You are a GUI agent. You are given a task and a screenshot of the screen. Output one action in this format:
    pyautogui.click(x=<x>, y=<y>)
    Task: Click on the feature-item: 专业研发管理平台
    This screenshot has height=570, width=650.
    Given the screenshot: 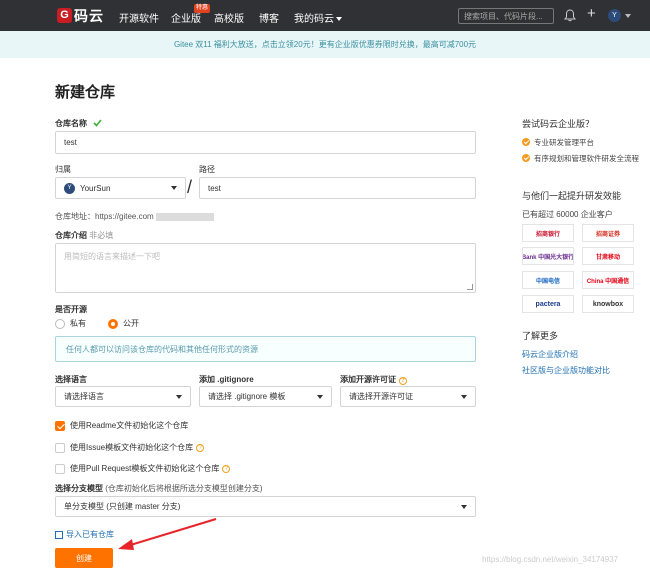 What is the action you would take?
    pyautogui.click(x=581, y=142)
    